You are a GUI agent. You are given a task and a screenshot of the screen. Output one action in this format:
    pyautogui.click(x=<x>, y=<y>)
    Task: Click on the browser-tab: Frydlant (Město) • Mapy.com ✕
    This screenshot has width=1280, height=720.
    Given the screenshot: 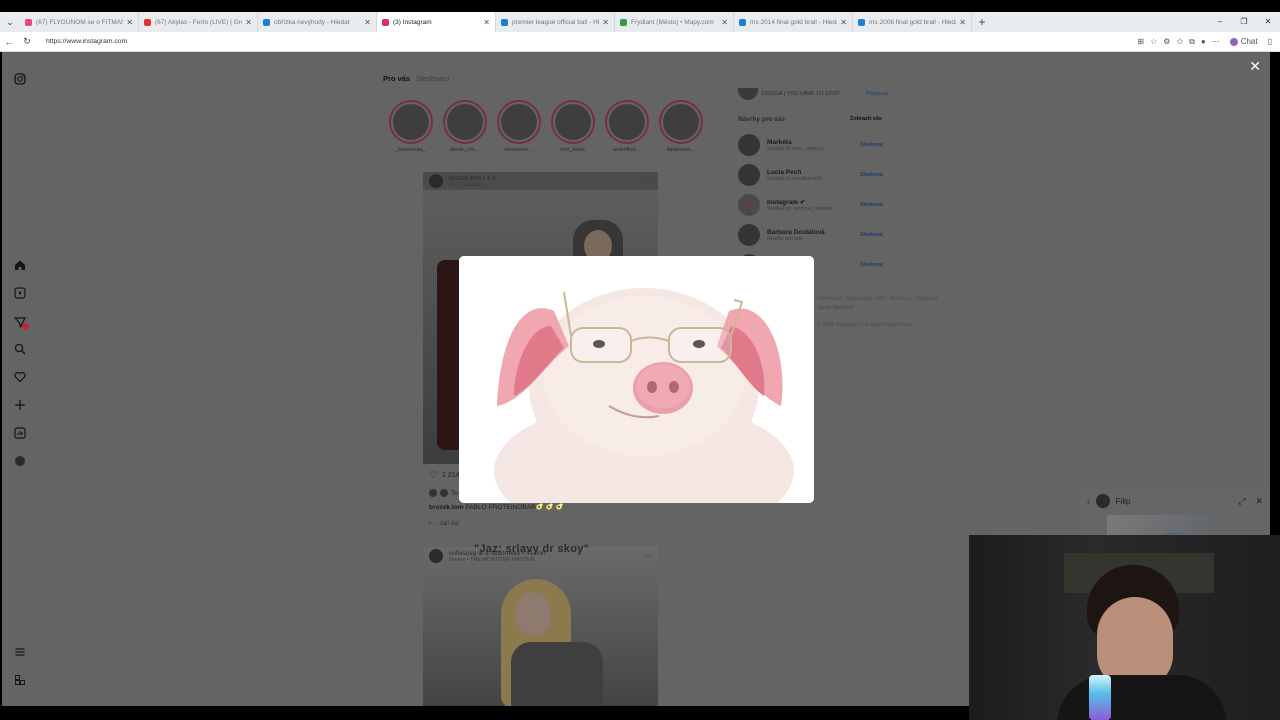 What is the action you would take?
    pyautogui.click(x=674, y=22)
    